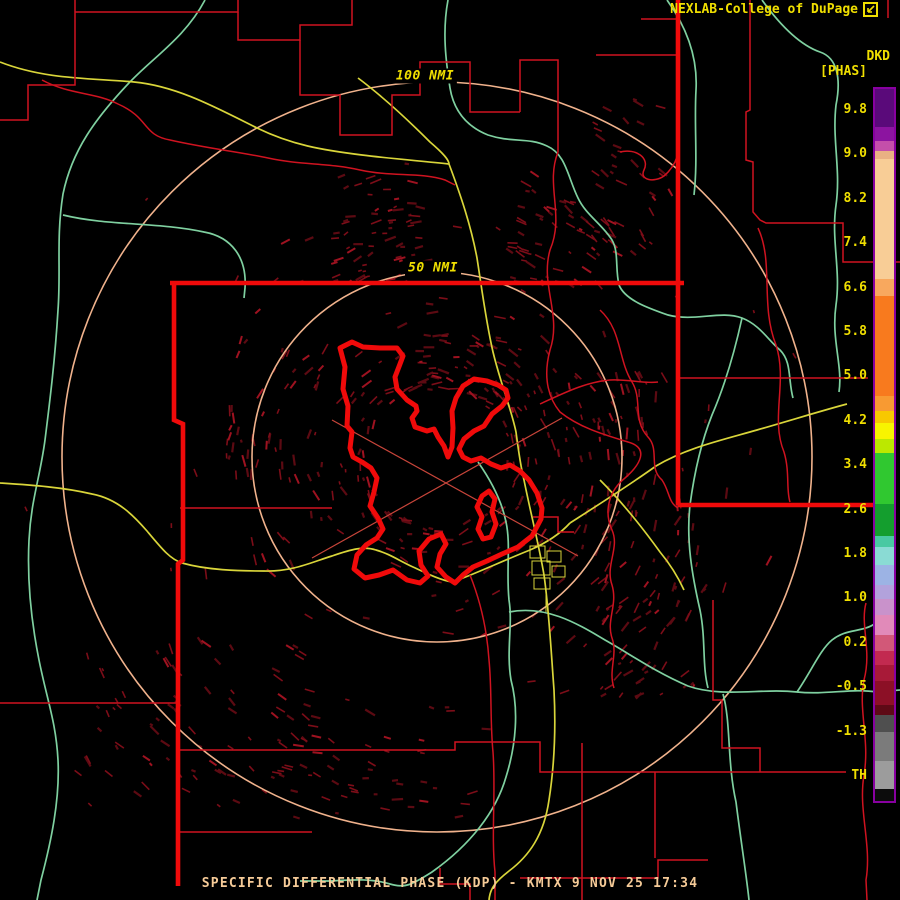 The image size is (900, 900). I want to click on colorbar-scale, so click(884, 445).